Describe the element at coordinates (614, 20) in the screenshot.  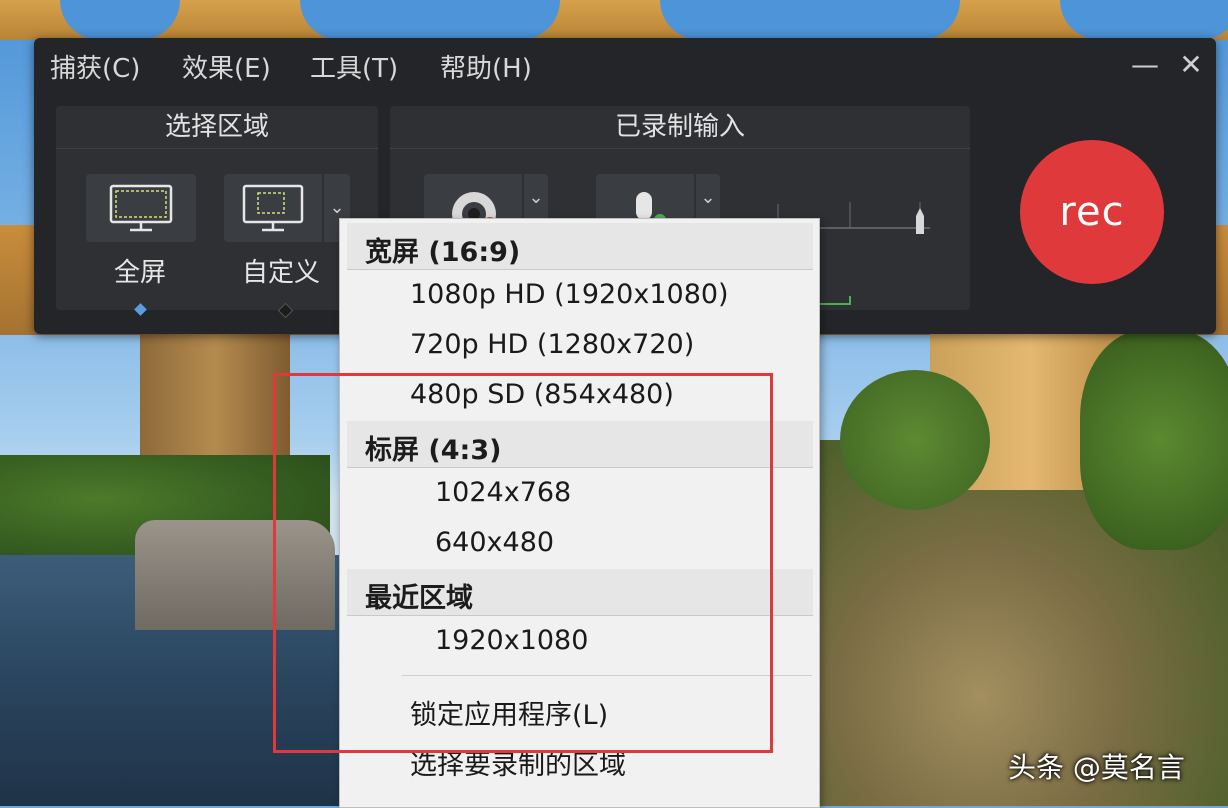
I see `bridge-upper-tier` at that location.